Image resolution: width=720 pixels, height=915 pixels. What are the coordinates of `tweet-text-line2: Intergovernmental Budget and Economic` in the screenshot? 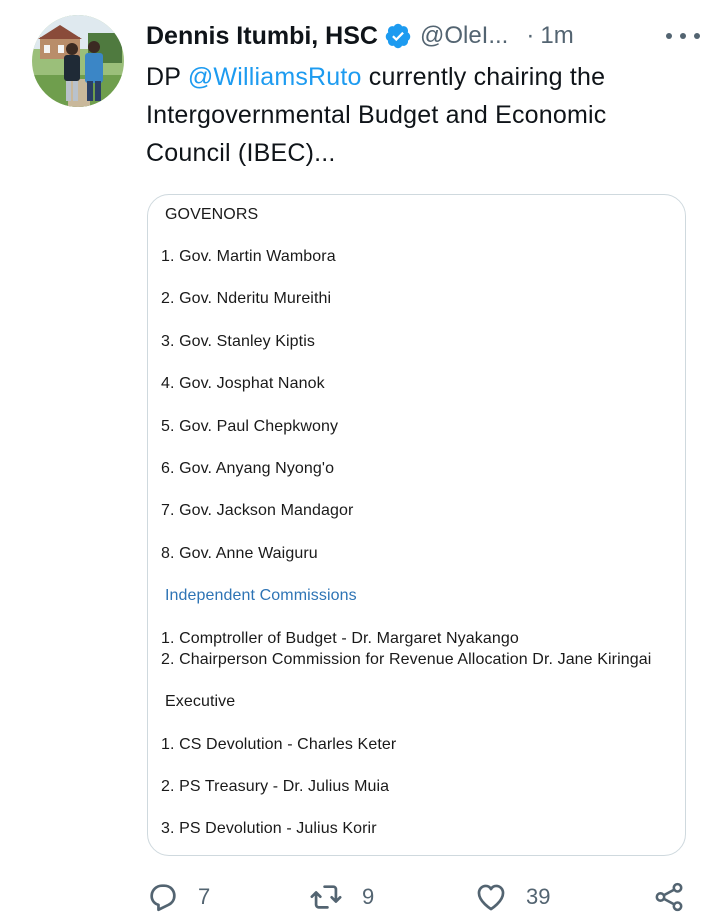 It's located at (376, 115).